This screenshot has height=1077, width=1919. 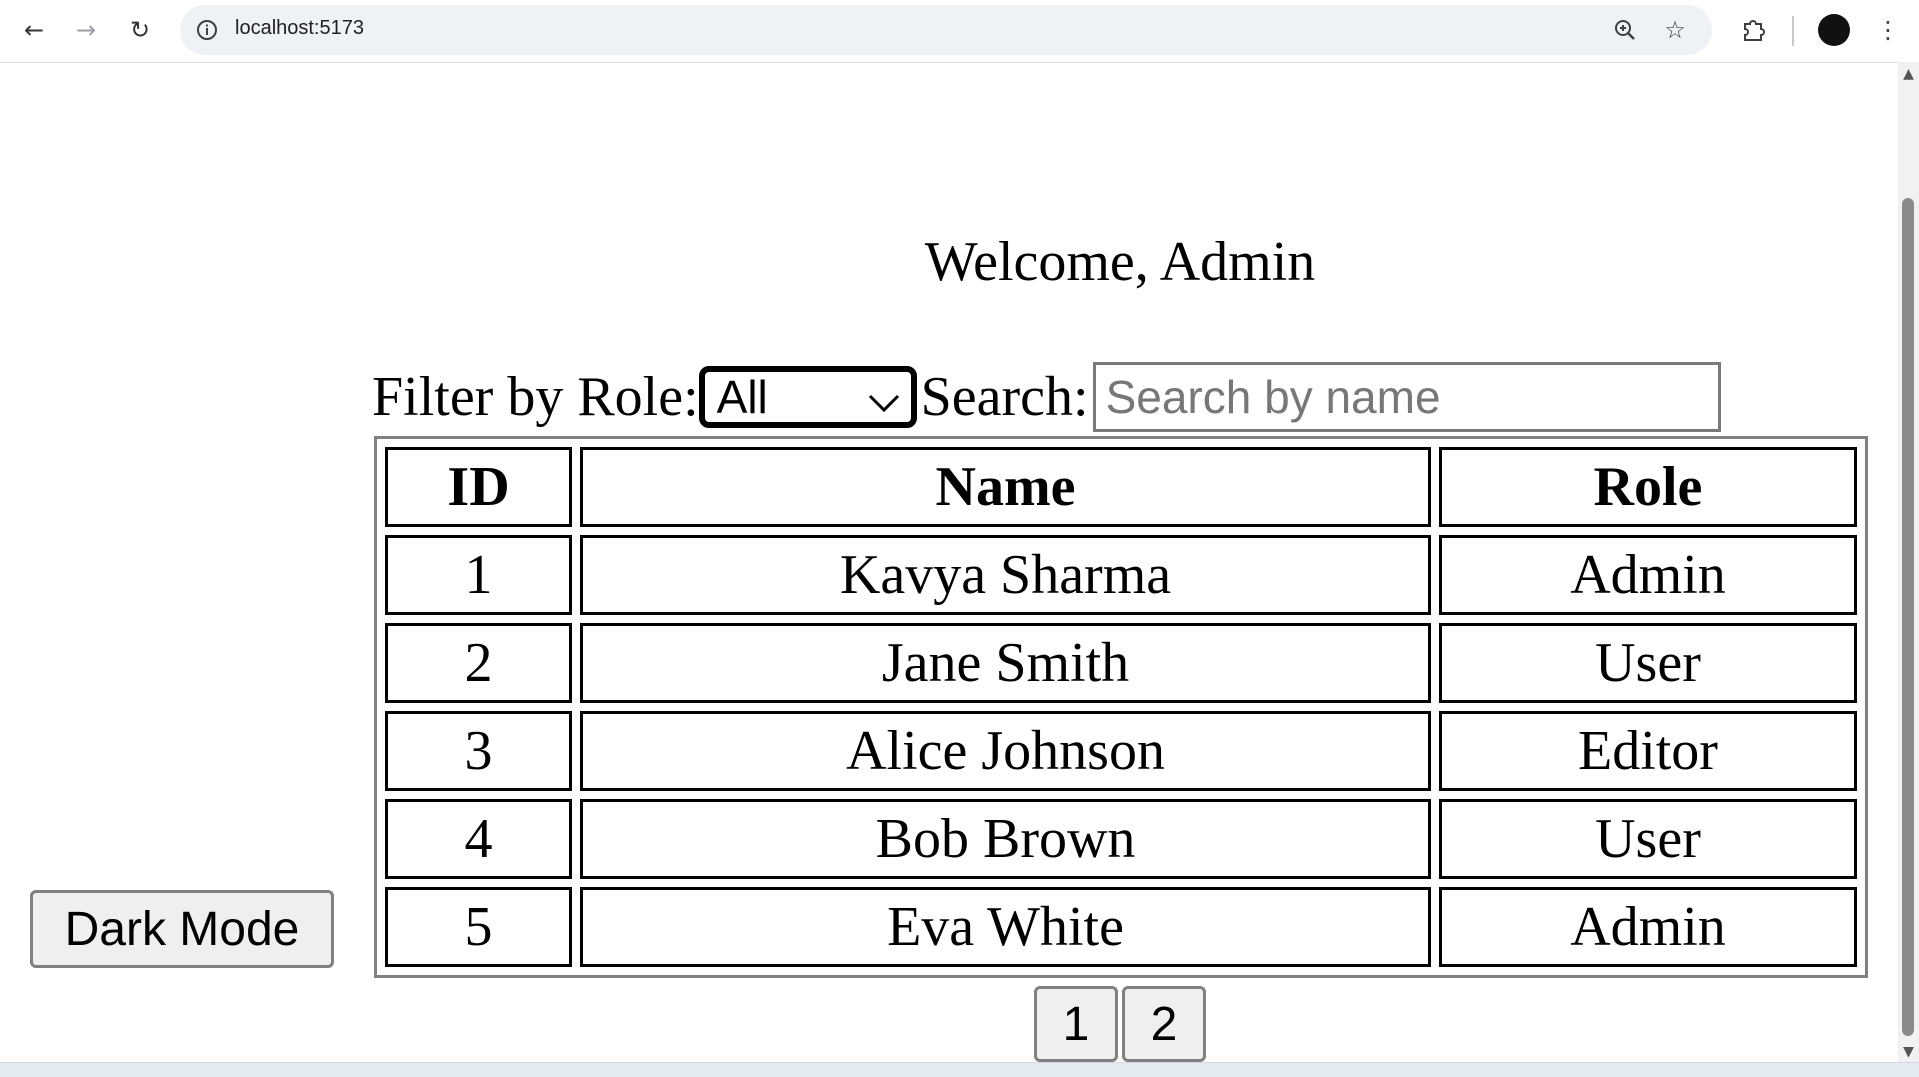 I want to click on cell-role: Editor, so click(x=1647, y=751).